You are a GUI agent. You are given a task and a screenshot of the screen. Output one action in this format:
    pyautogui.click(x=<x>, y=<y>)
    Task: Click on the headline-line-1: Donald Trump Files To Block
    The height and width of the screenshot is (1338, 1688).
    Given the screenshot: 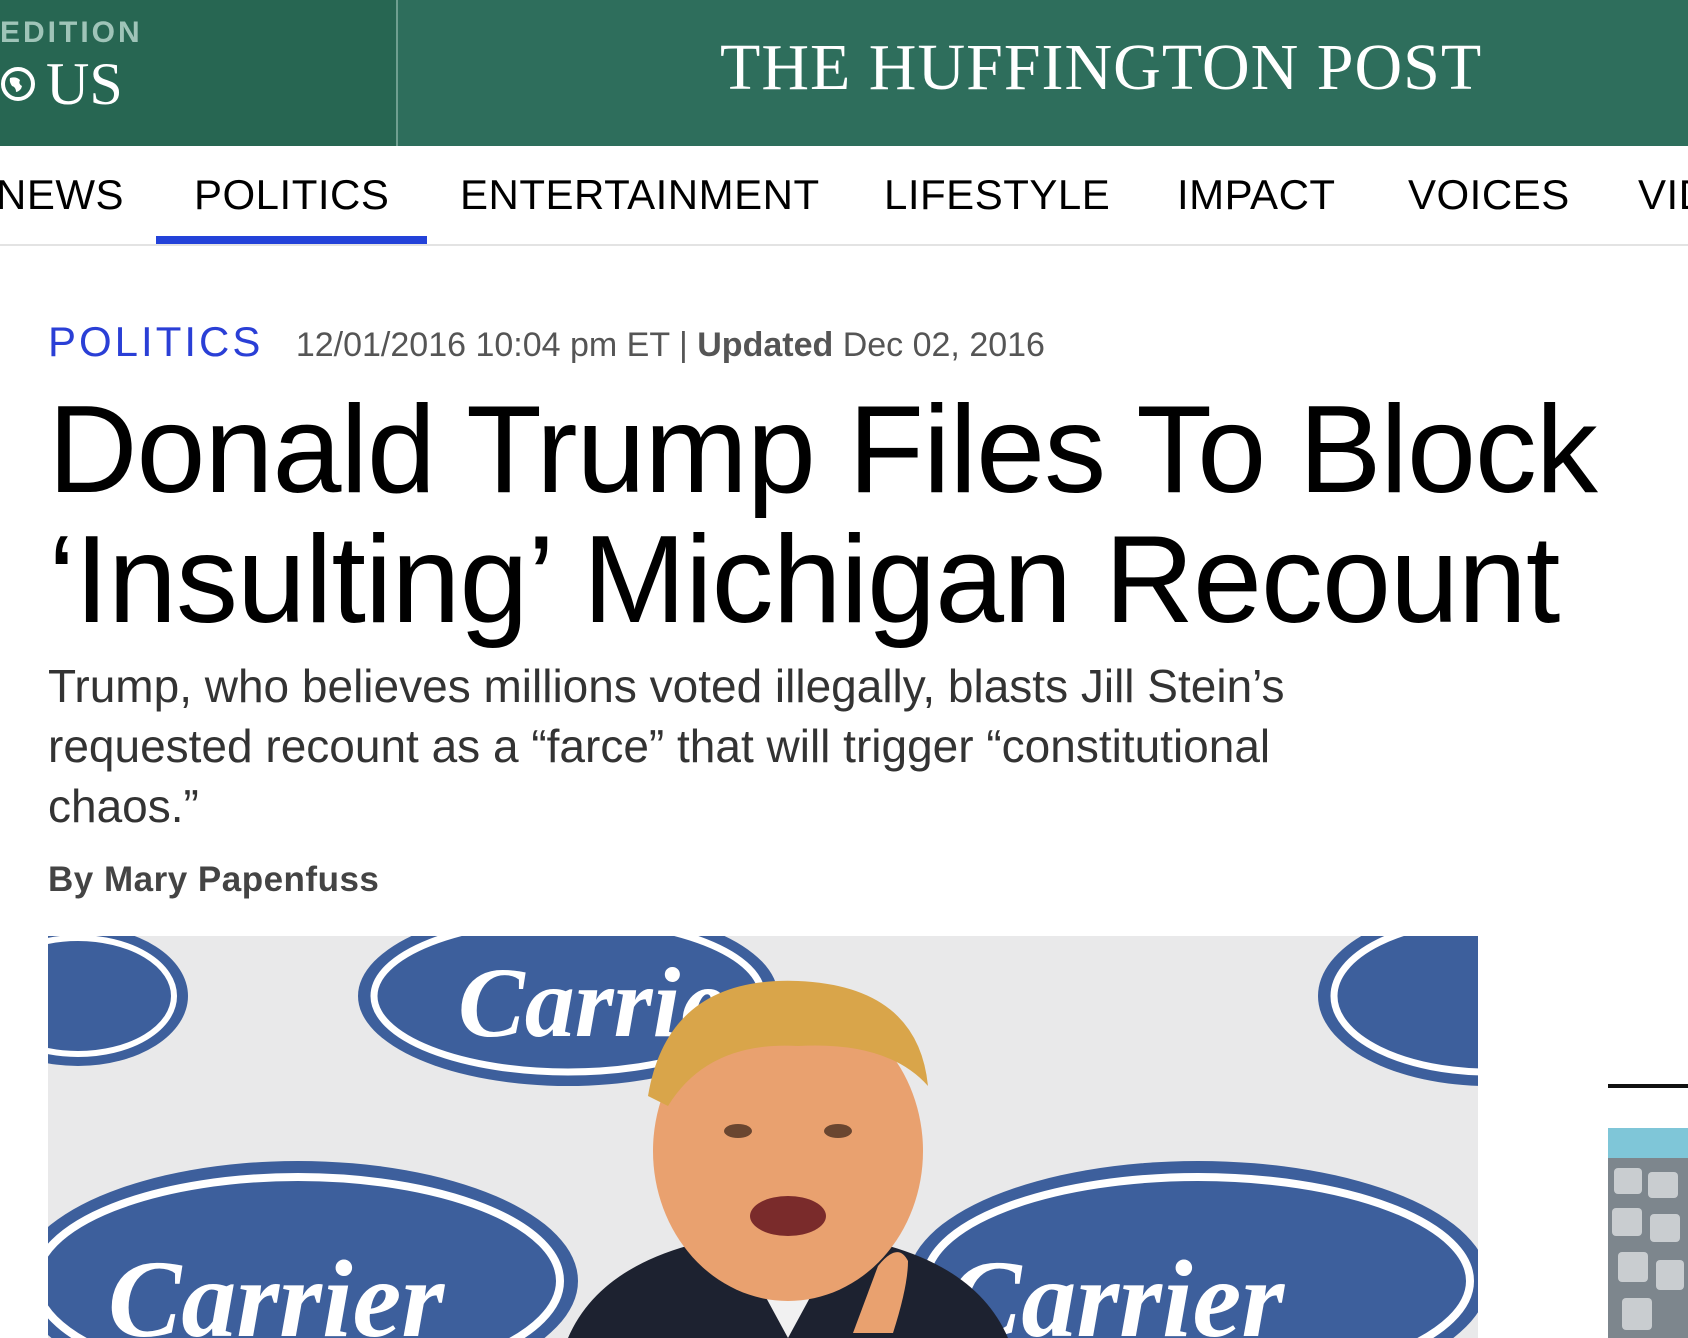 What is the action you would take?
    pyautogui.click(x=823, y=450)
    